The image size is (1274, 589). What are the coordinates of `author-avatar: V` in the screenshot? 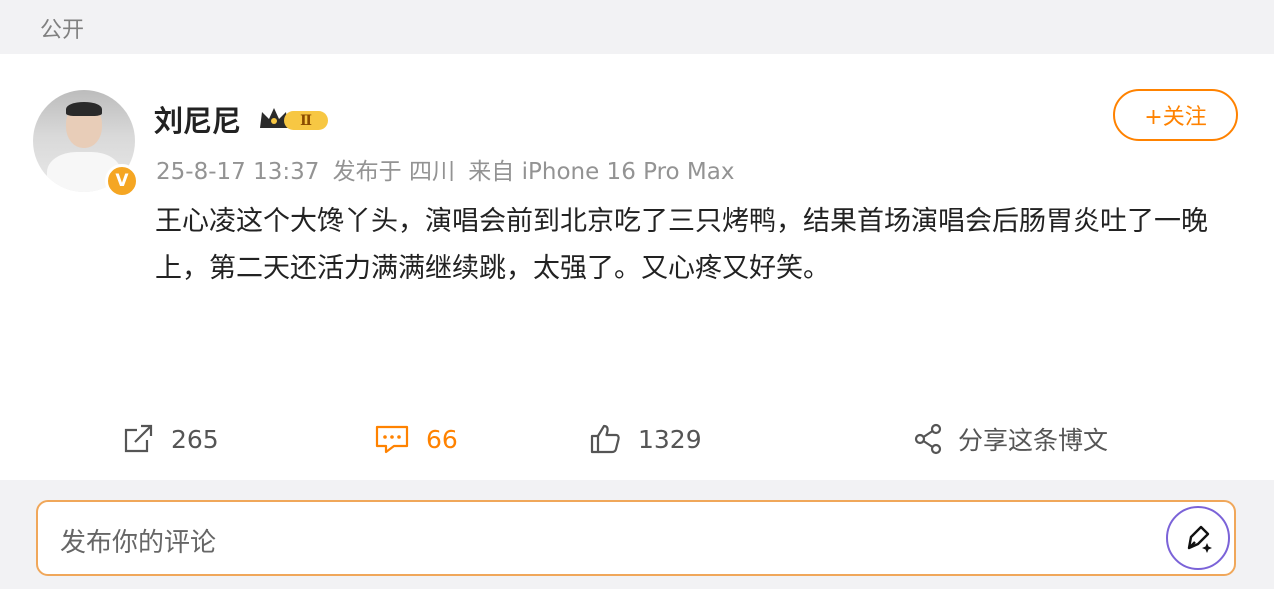 It's located at (86, 144).